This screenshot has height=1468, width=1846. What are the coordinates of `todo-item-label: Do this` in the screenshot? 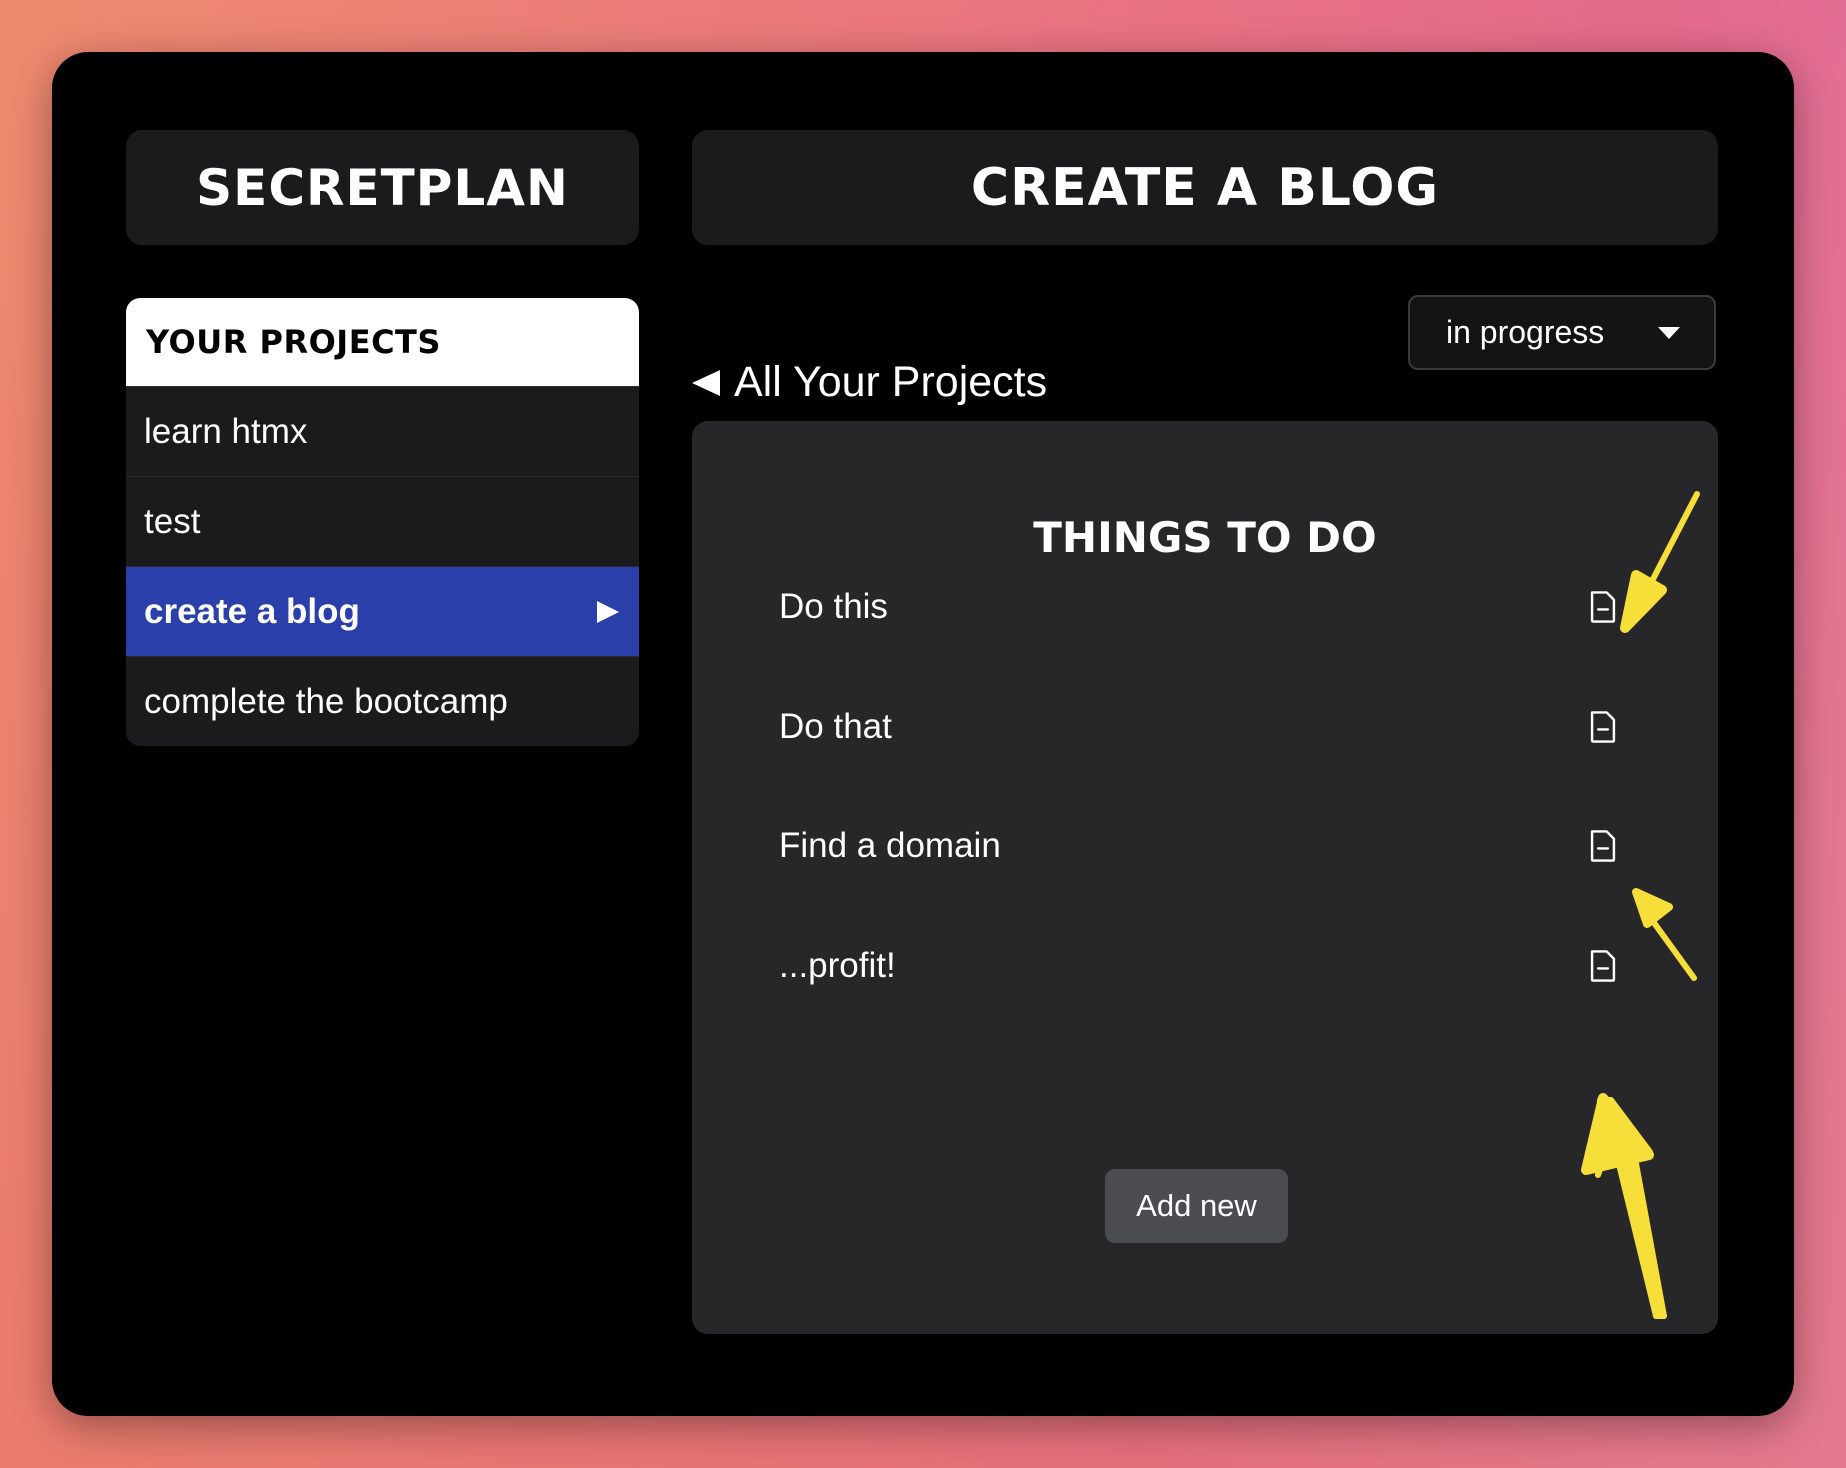 It's located at (833, 606).